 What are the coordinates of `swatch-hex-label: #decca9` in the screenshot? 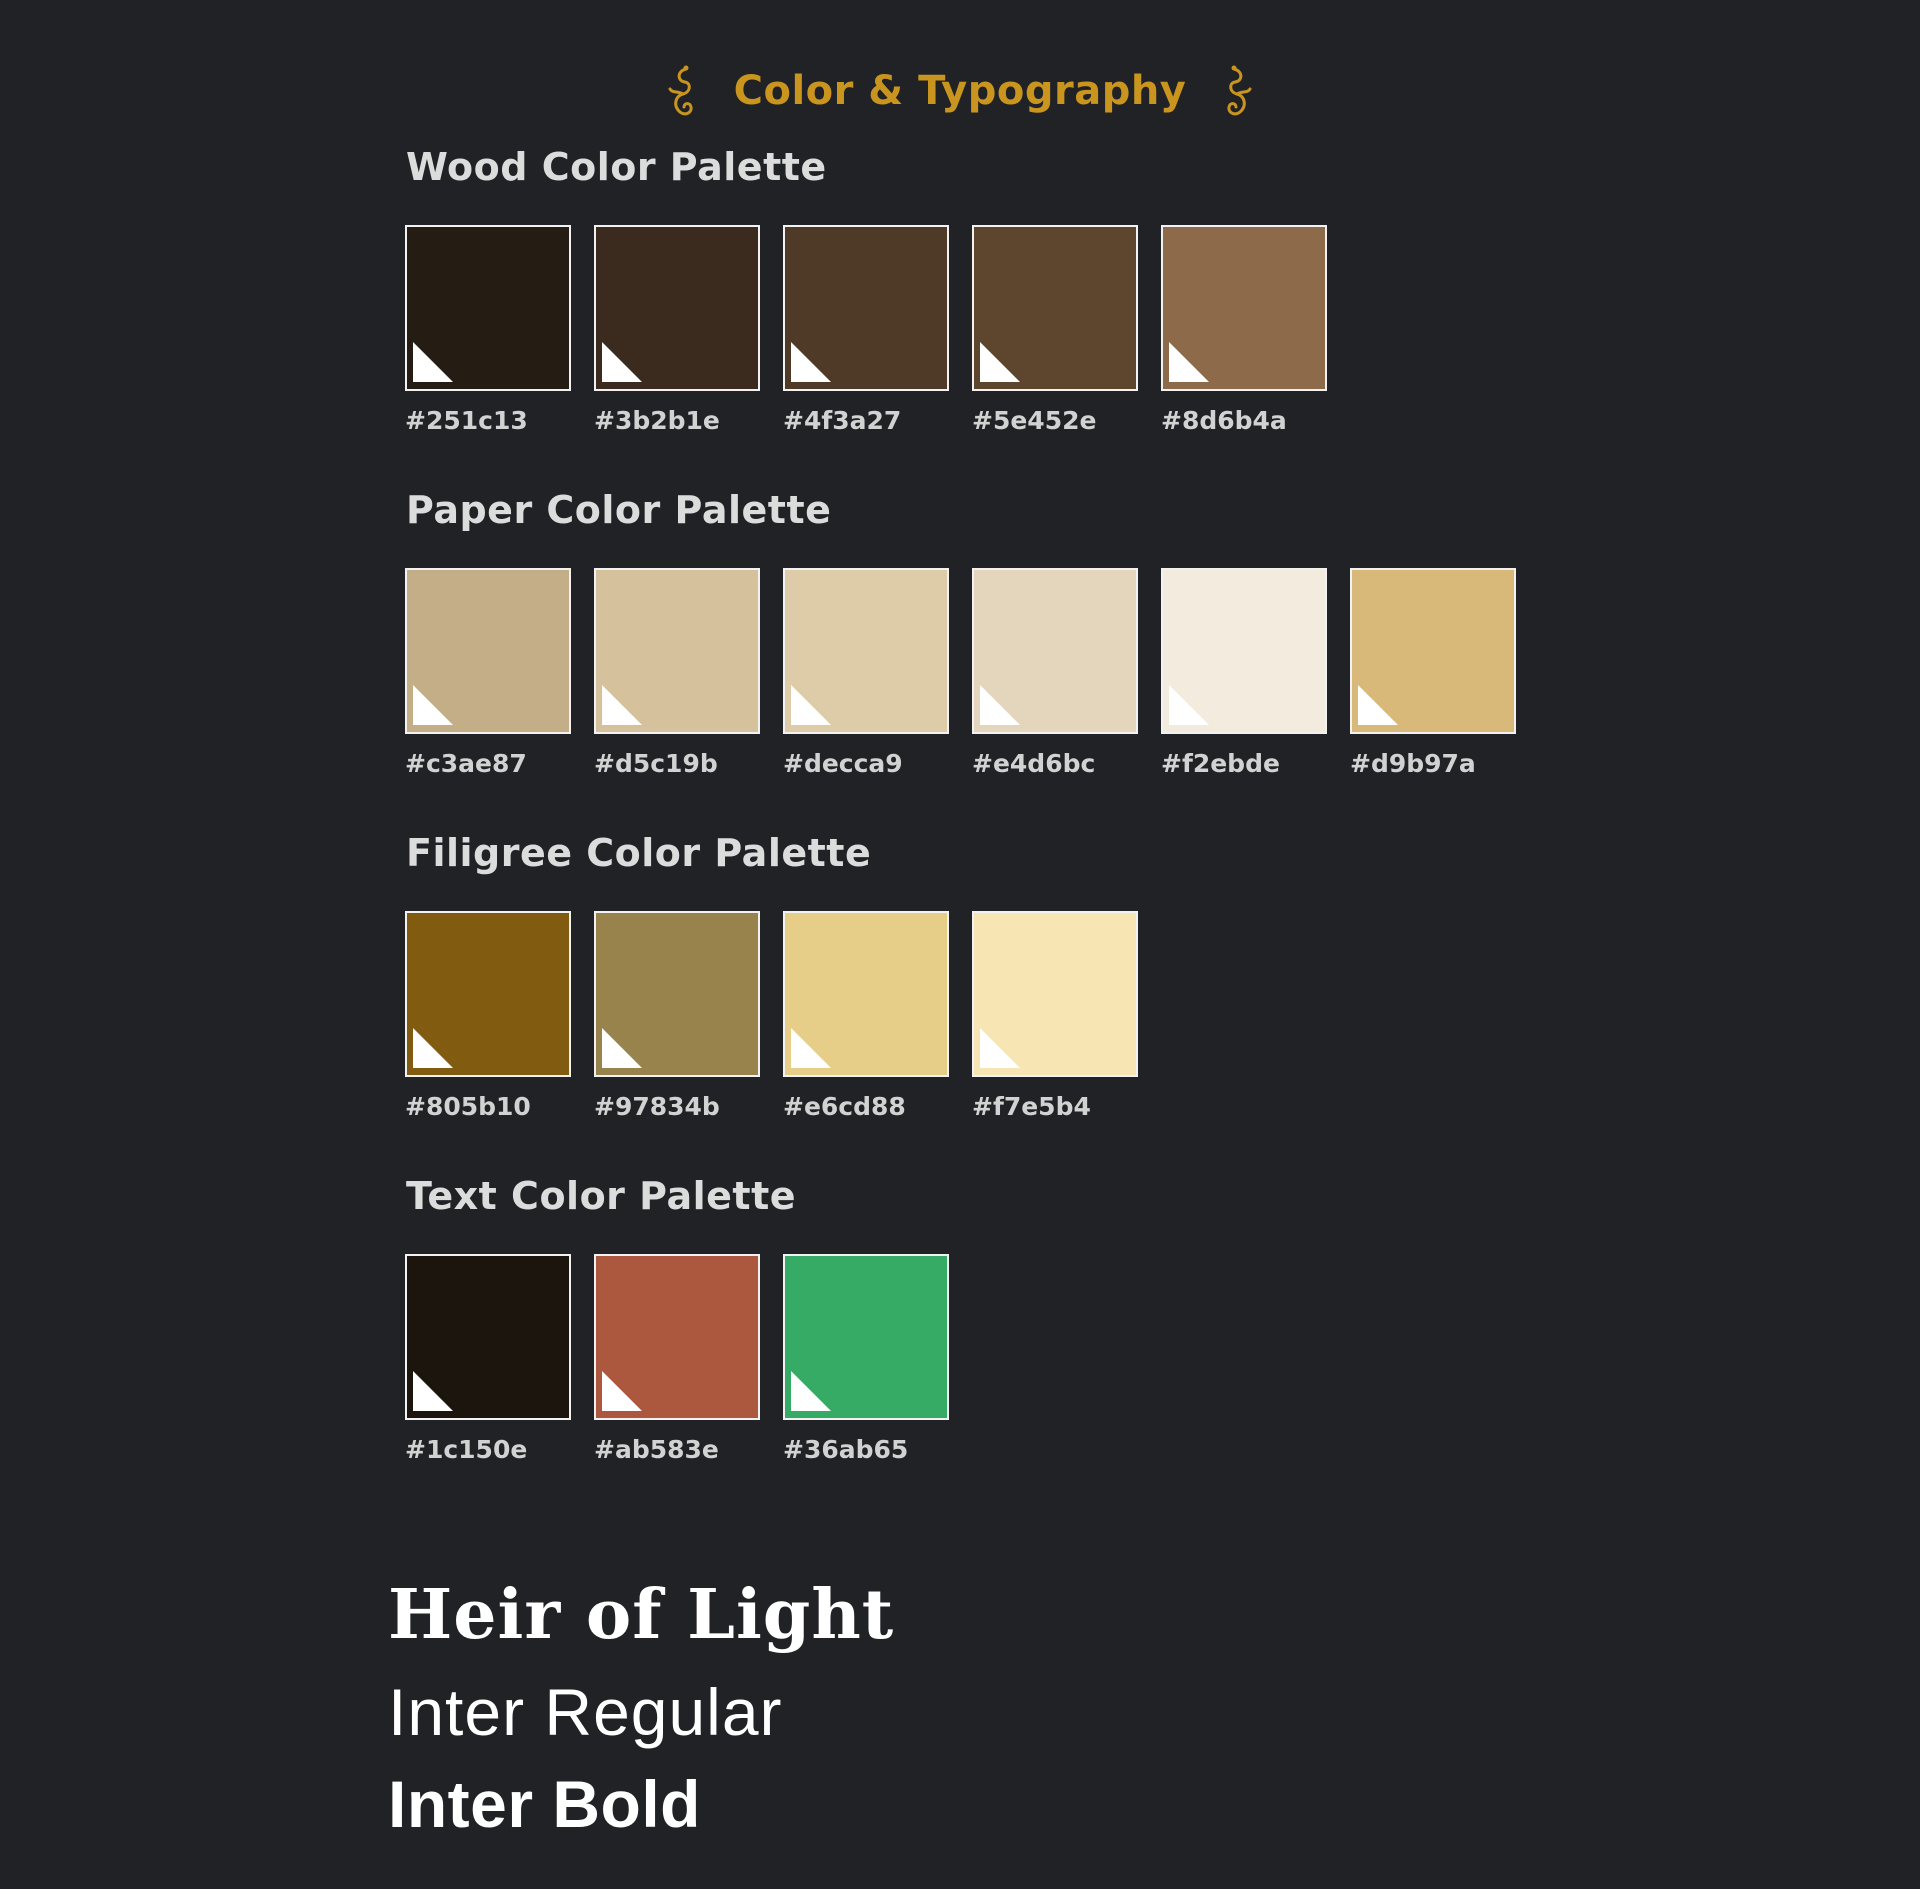 It's located at (843, 763).